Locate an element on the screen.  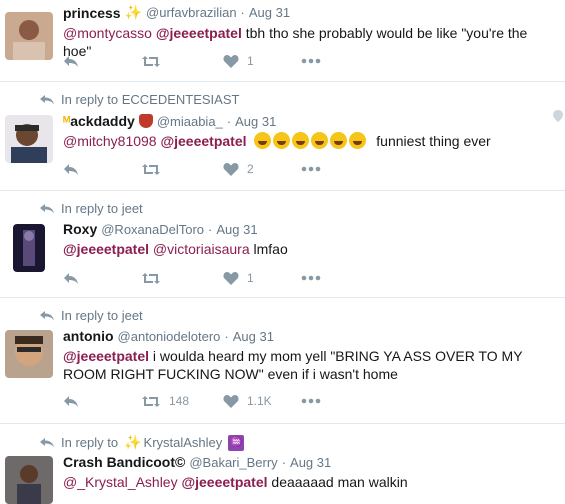
m-logo-icon: ᴹ is located at coordinates (67, 121).